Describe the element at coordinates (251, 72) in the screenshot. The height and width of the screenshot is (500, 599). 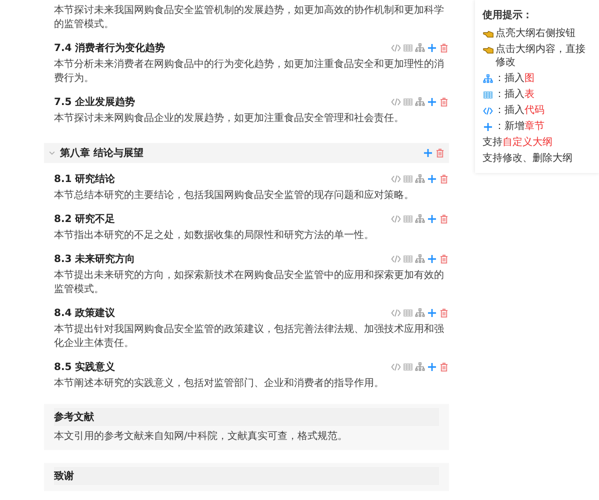
I see `section-description: 本节分析未来消费者在网购食品中的行为变化趋势，如更加注重食品安全和更加理性的消费行为。` at that location.